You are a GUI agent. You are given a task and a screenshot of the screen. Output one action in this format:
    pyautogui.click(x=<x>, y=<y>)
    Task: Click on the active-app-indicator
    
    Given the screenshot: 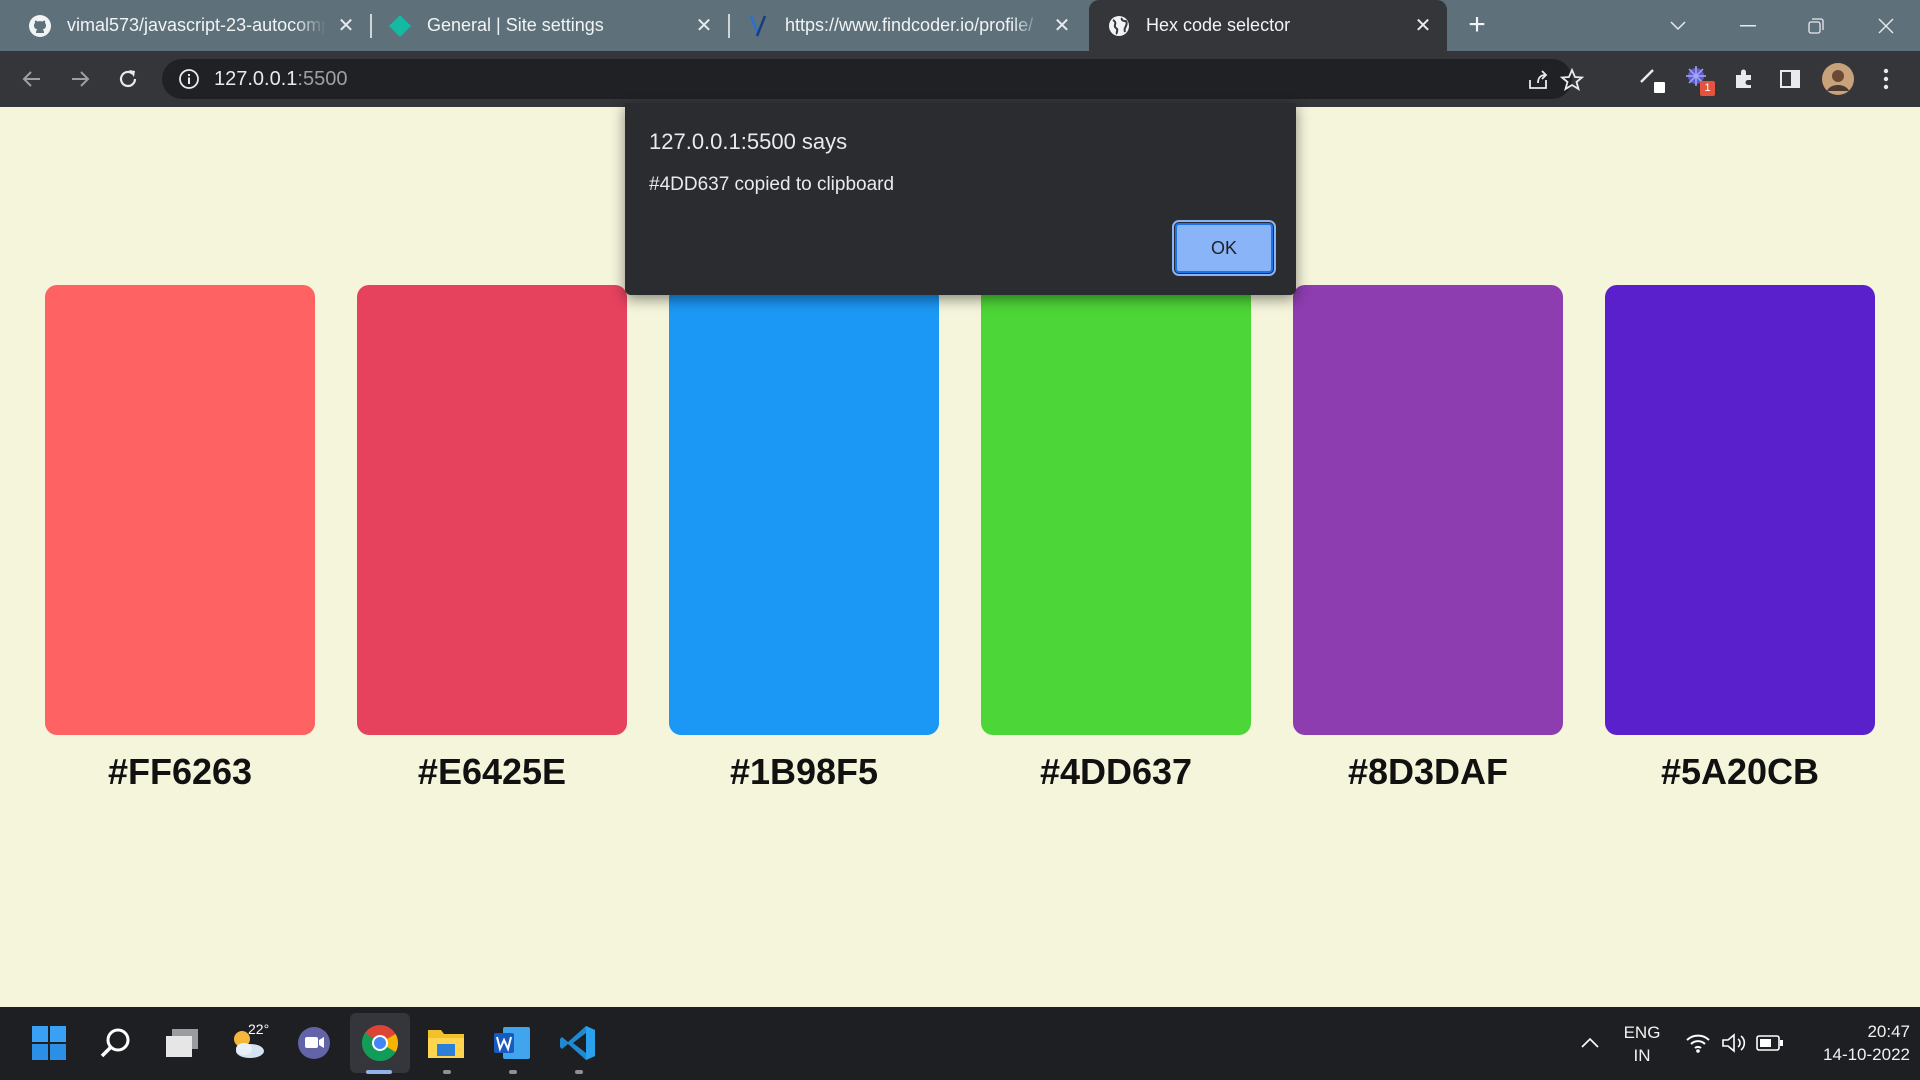 What is the action you would take?
    pyautogui.click(x=379, y=1072)
    